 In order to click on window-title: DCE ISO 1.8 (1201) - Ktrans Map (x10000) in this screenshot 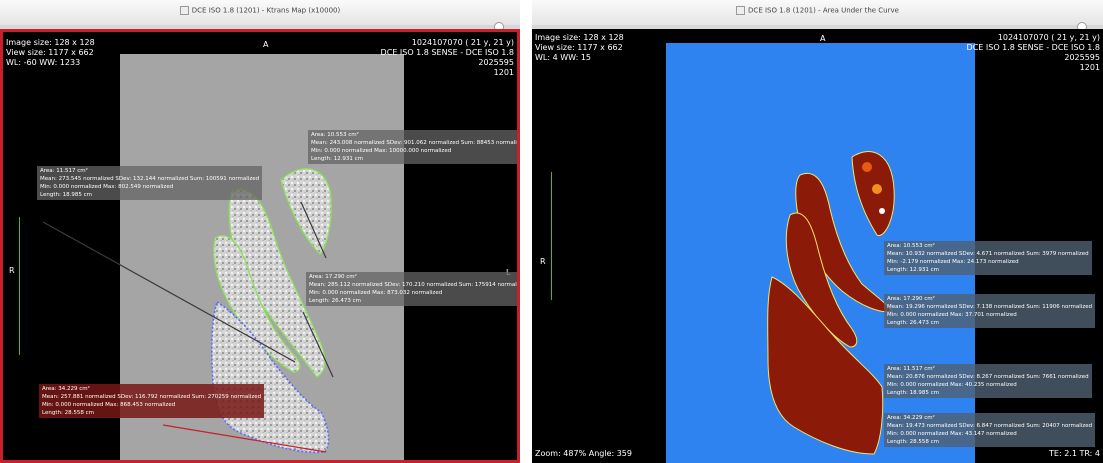, I will do `click(260, 10)`.